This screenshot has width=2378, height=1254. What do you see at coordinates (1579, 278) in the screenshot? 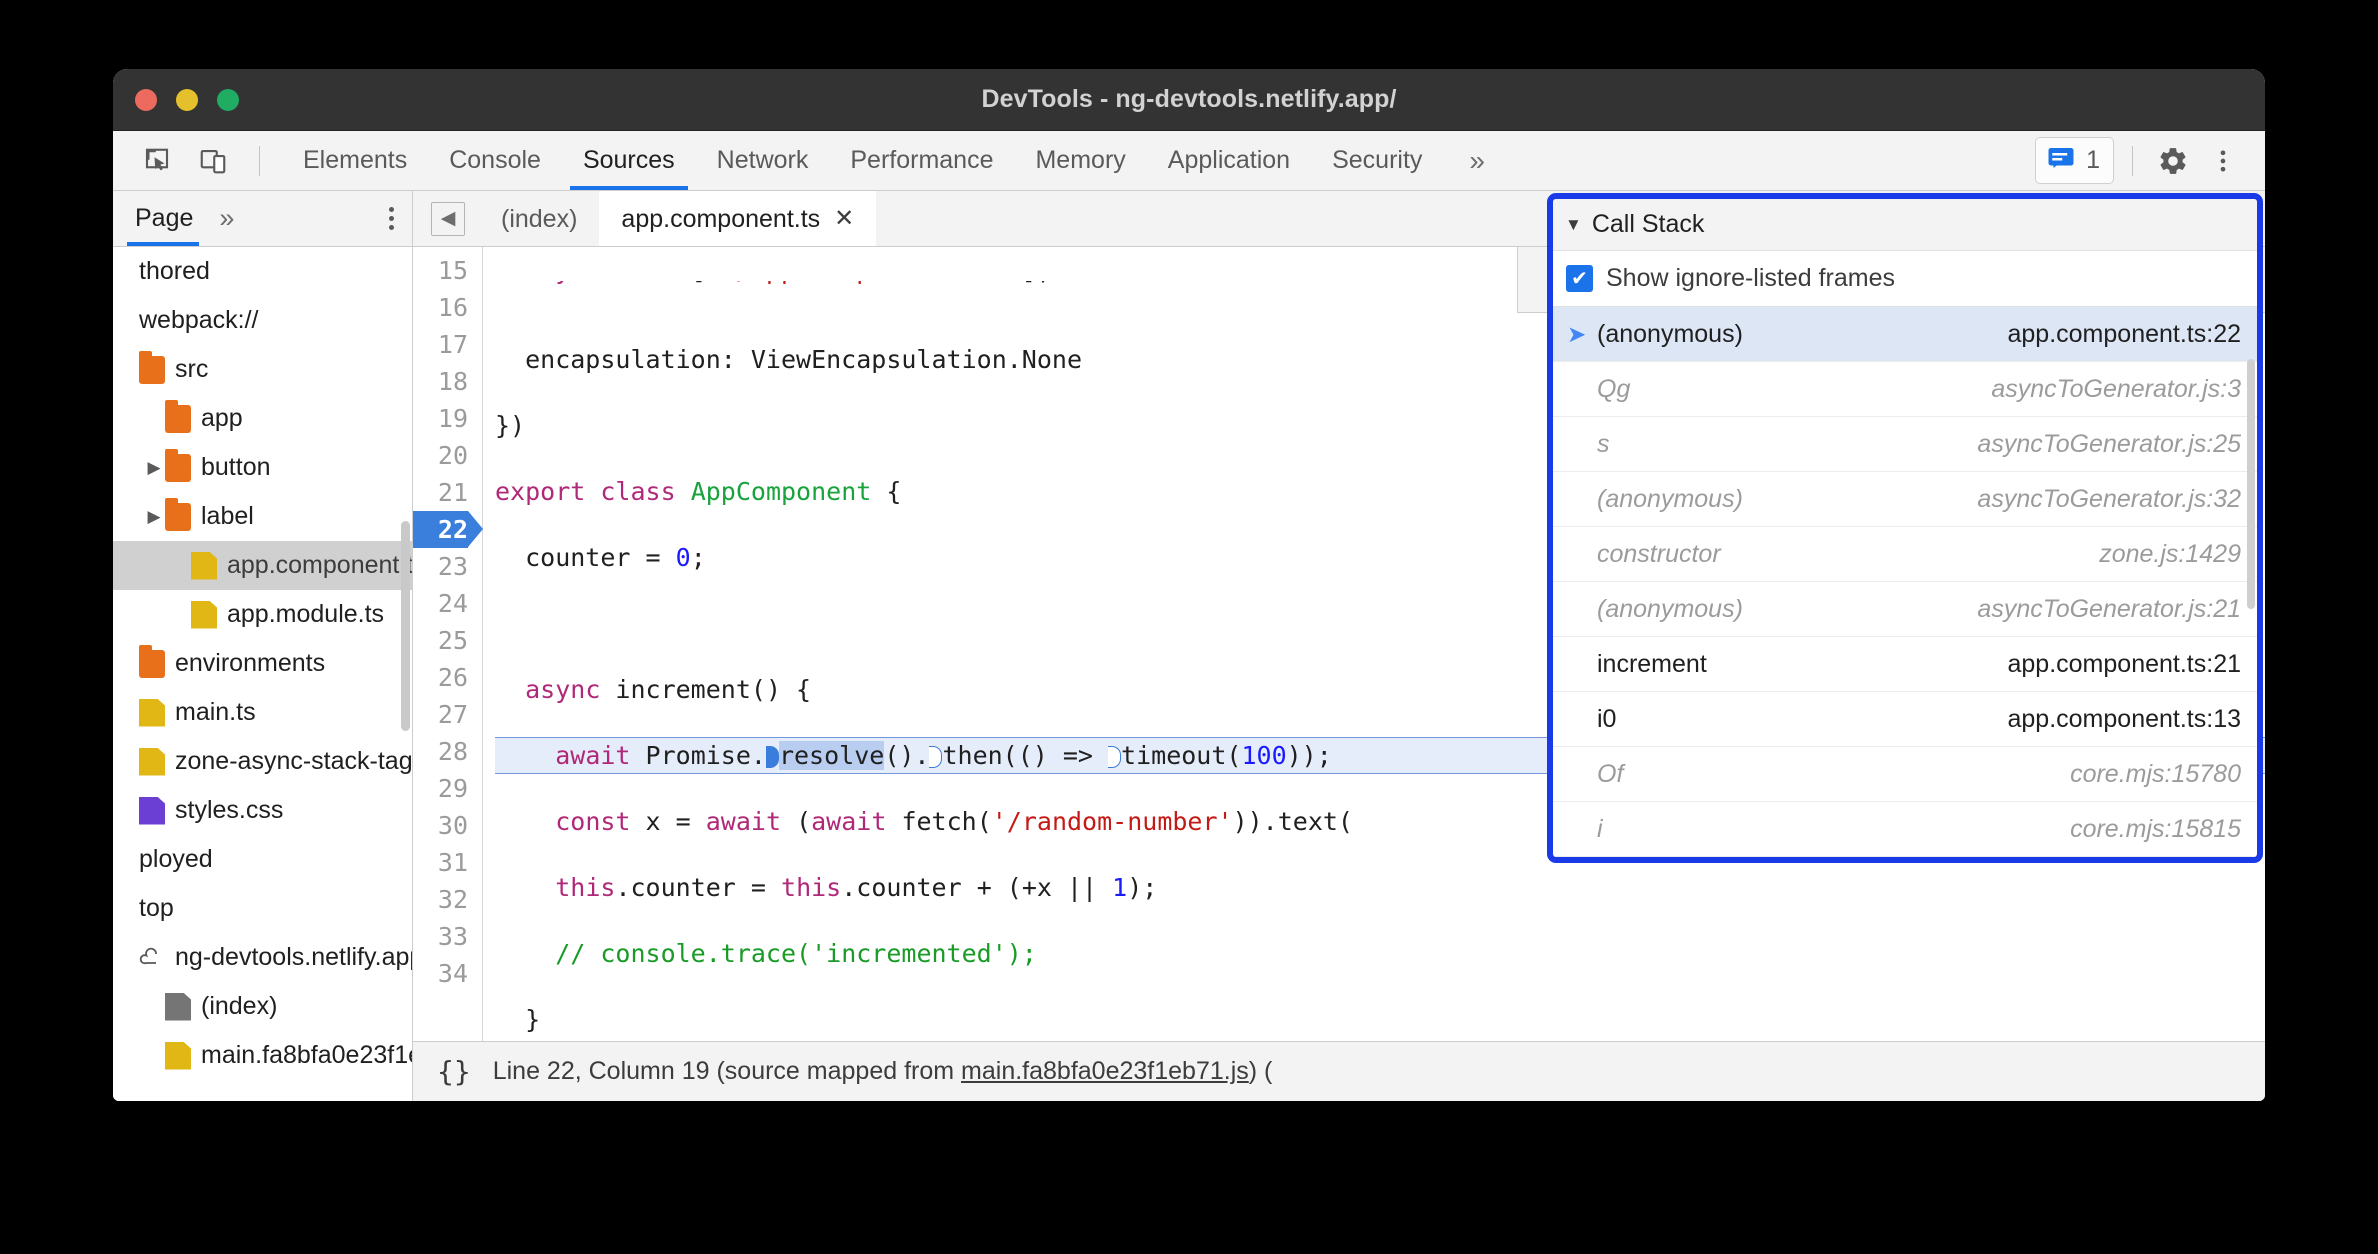
I see `show-ignore-listed-frames-checkbox: ✔` at bounding box center [1579, 278].